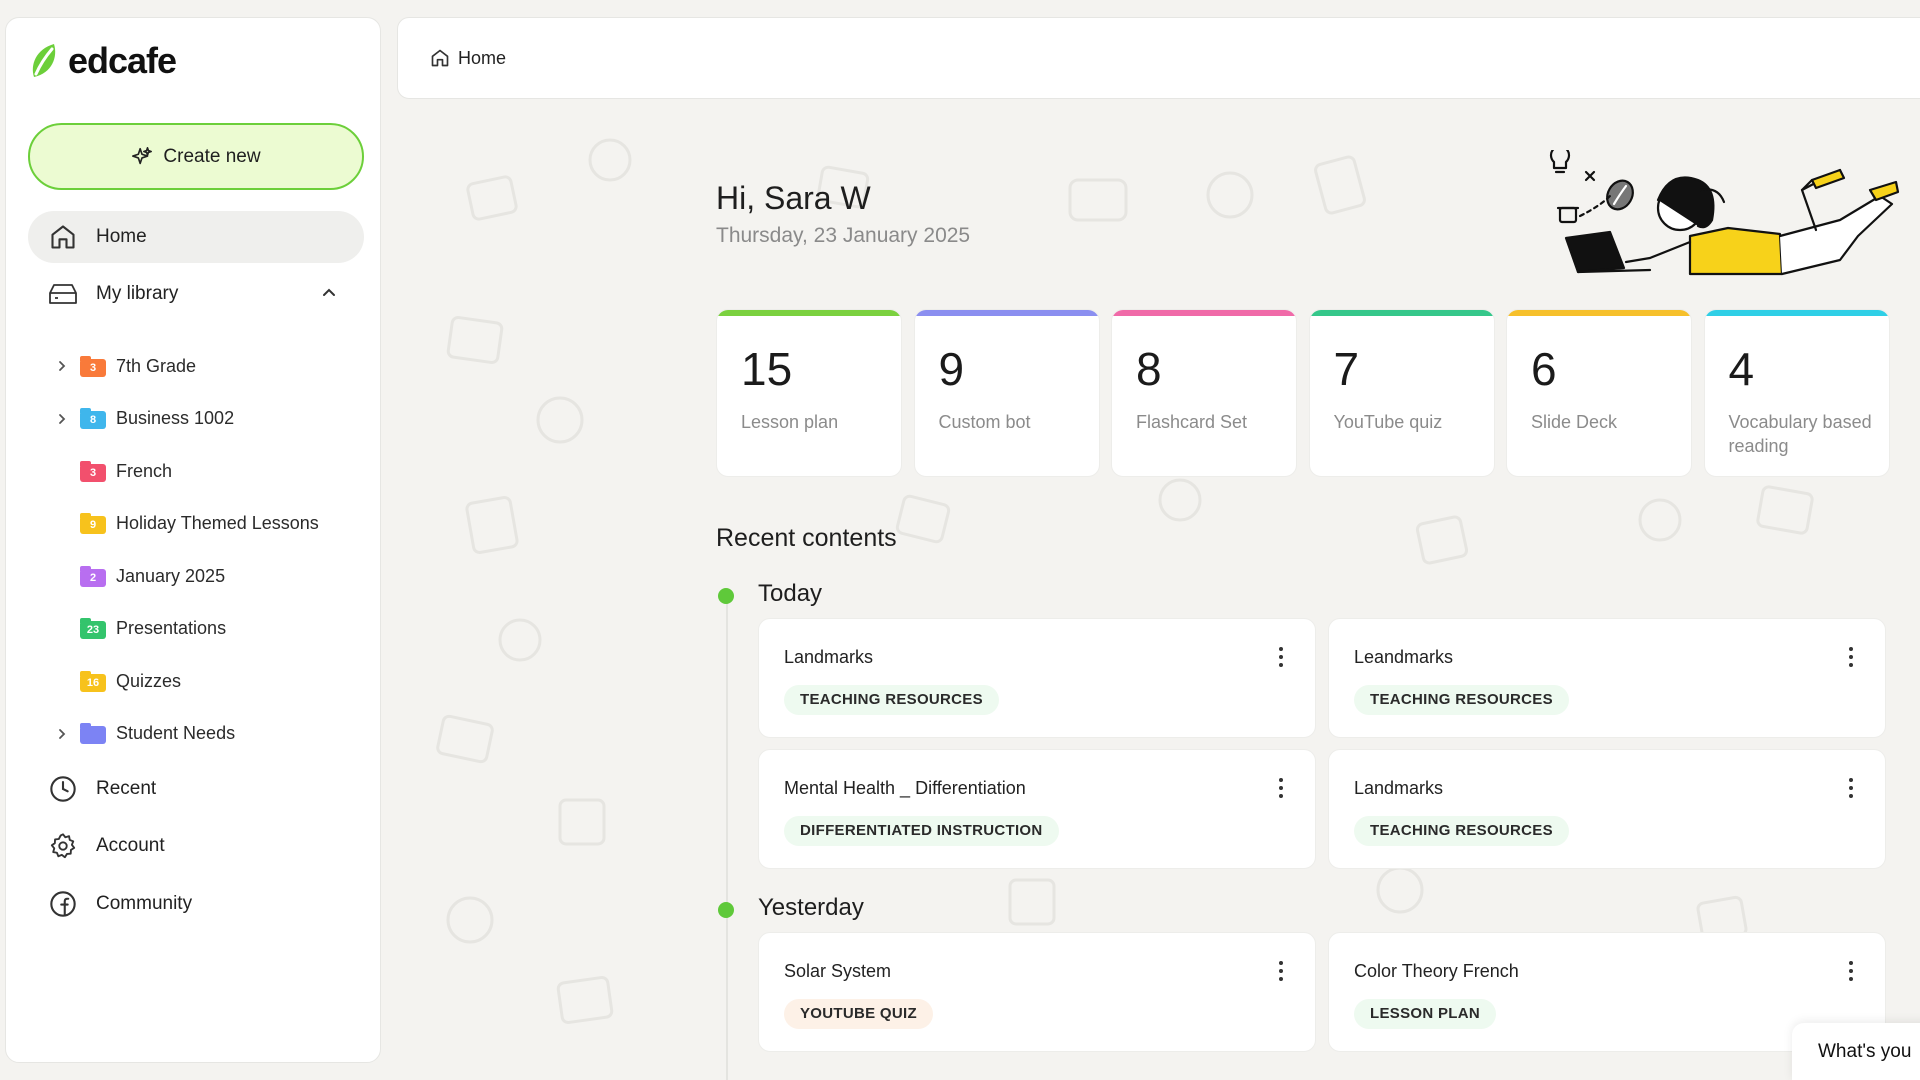 The height and width of the screenshot is (1080, 1920). What do you see at coordinates (891, 700) in the screenshot?
I see `content-type-tag: TEACHING RESOURCES` at bounding box center [891, 700].